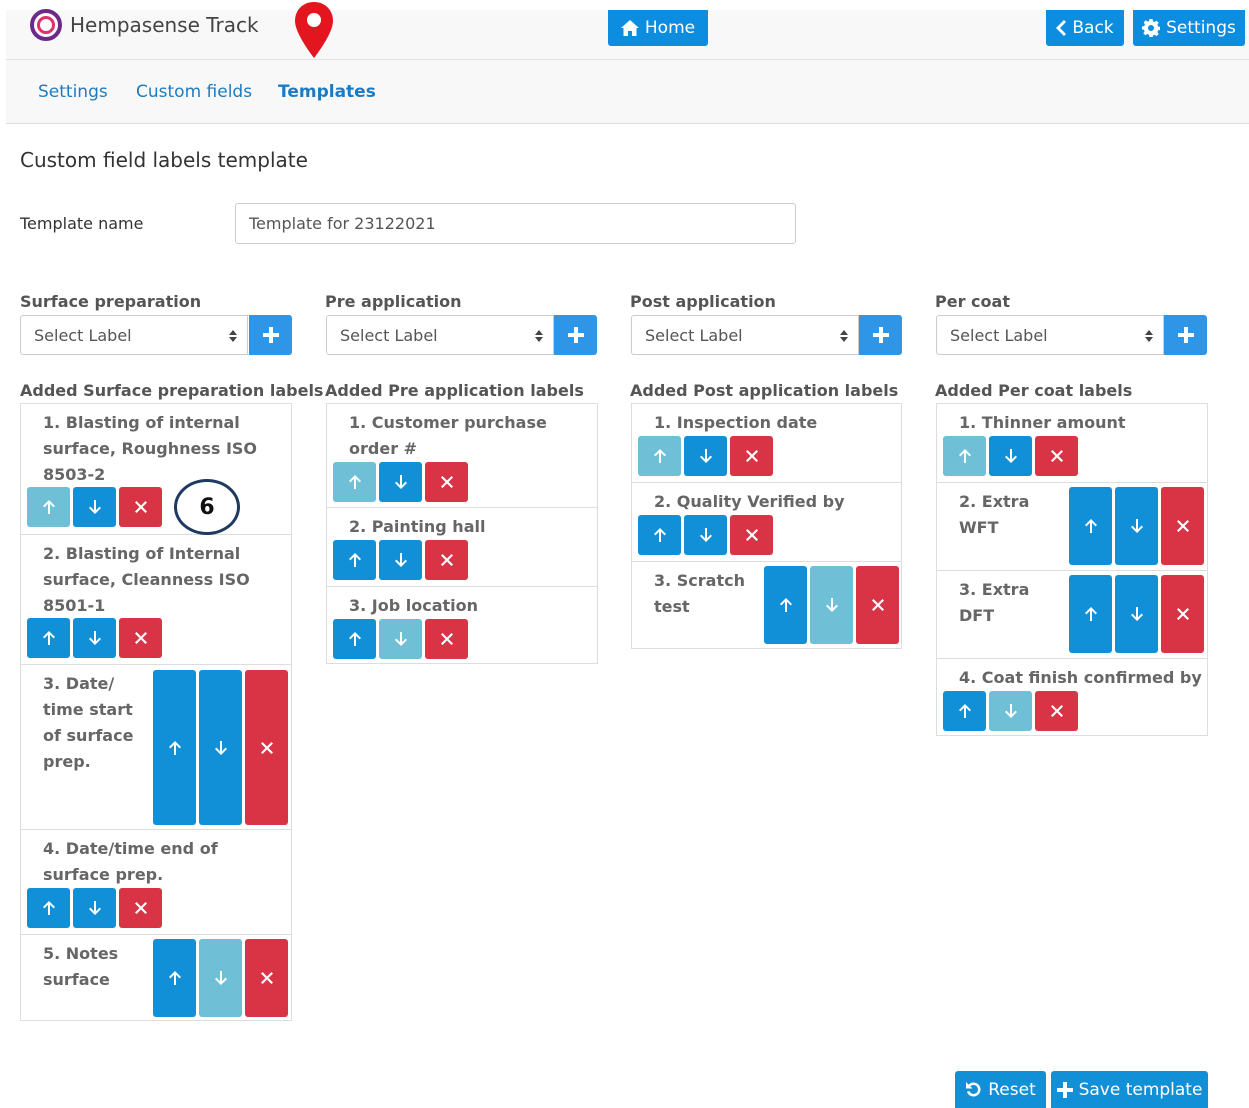 The image size is (1249, 1108). I want to click on reset-button: Reset, so click(1000, 1089).